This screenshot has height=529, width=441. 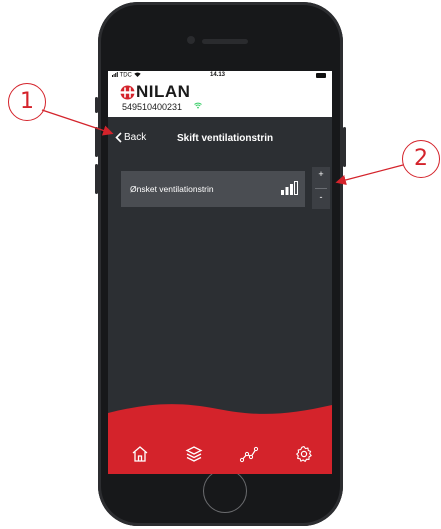 What do you see at coordinates (225, 41) in the screenshot?
I see `earpiece-speaker` at bounding box center [225, 41].